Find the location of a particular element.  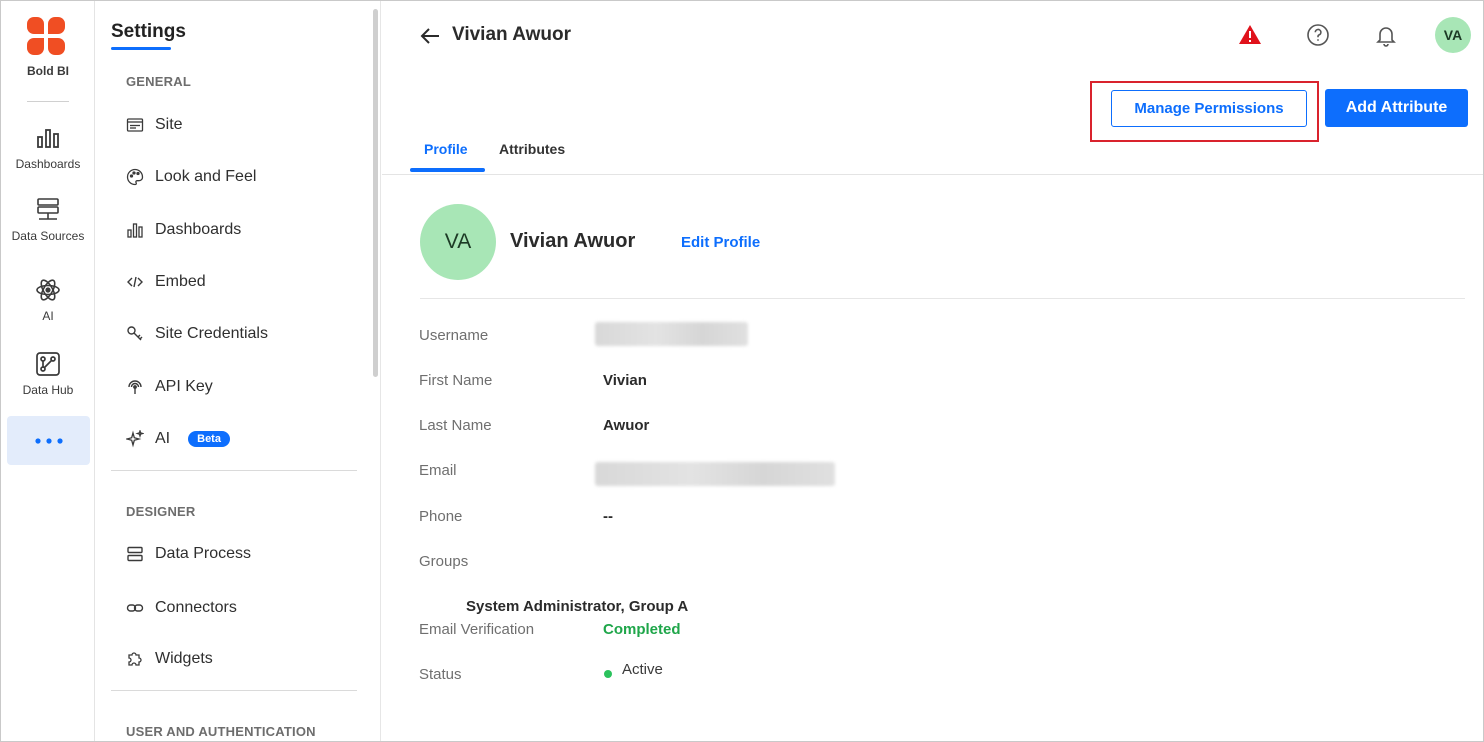

settings-item-embed: Embed is located at coordinates (166, 282).